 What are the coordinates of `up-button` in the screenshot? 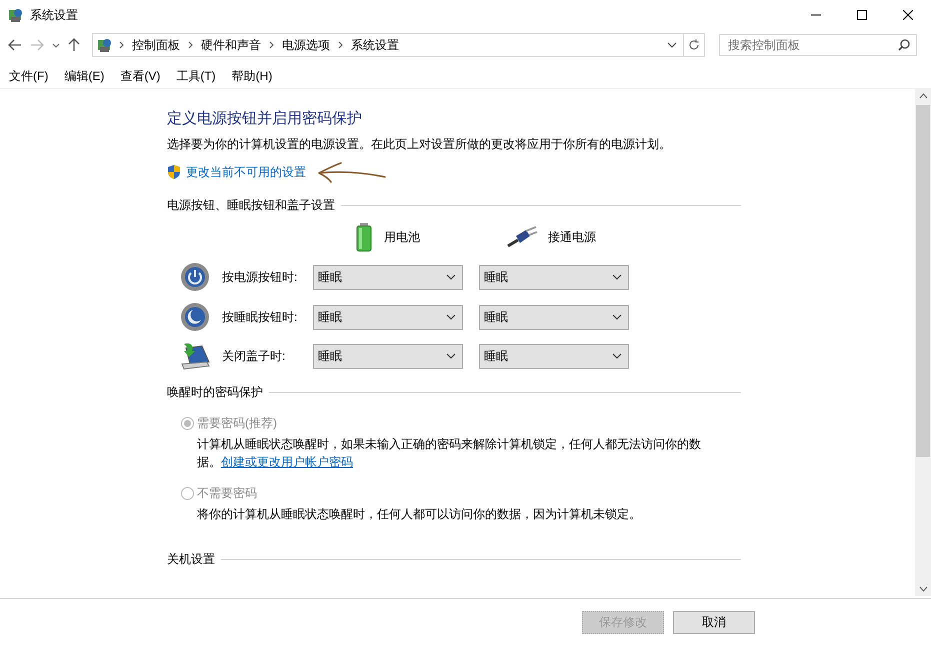 It's located at (74, 45).